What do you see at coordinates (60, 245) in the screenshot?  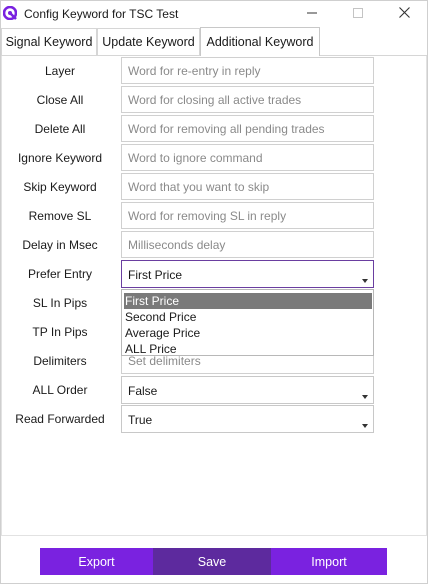 I see `delay-label: Delay in Msec` at bounding box center [60, 245].